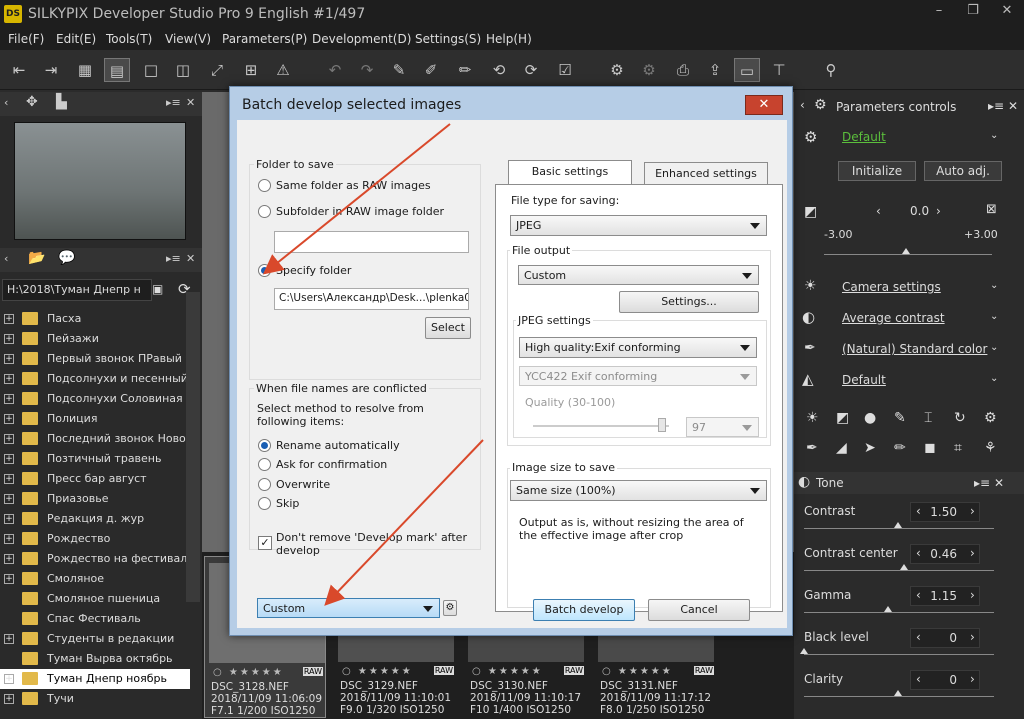  Describe the element at coordinates (990, 448) in the screenshot. I see `tool-more-icon: ⚘` at that location.